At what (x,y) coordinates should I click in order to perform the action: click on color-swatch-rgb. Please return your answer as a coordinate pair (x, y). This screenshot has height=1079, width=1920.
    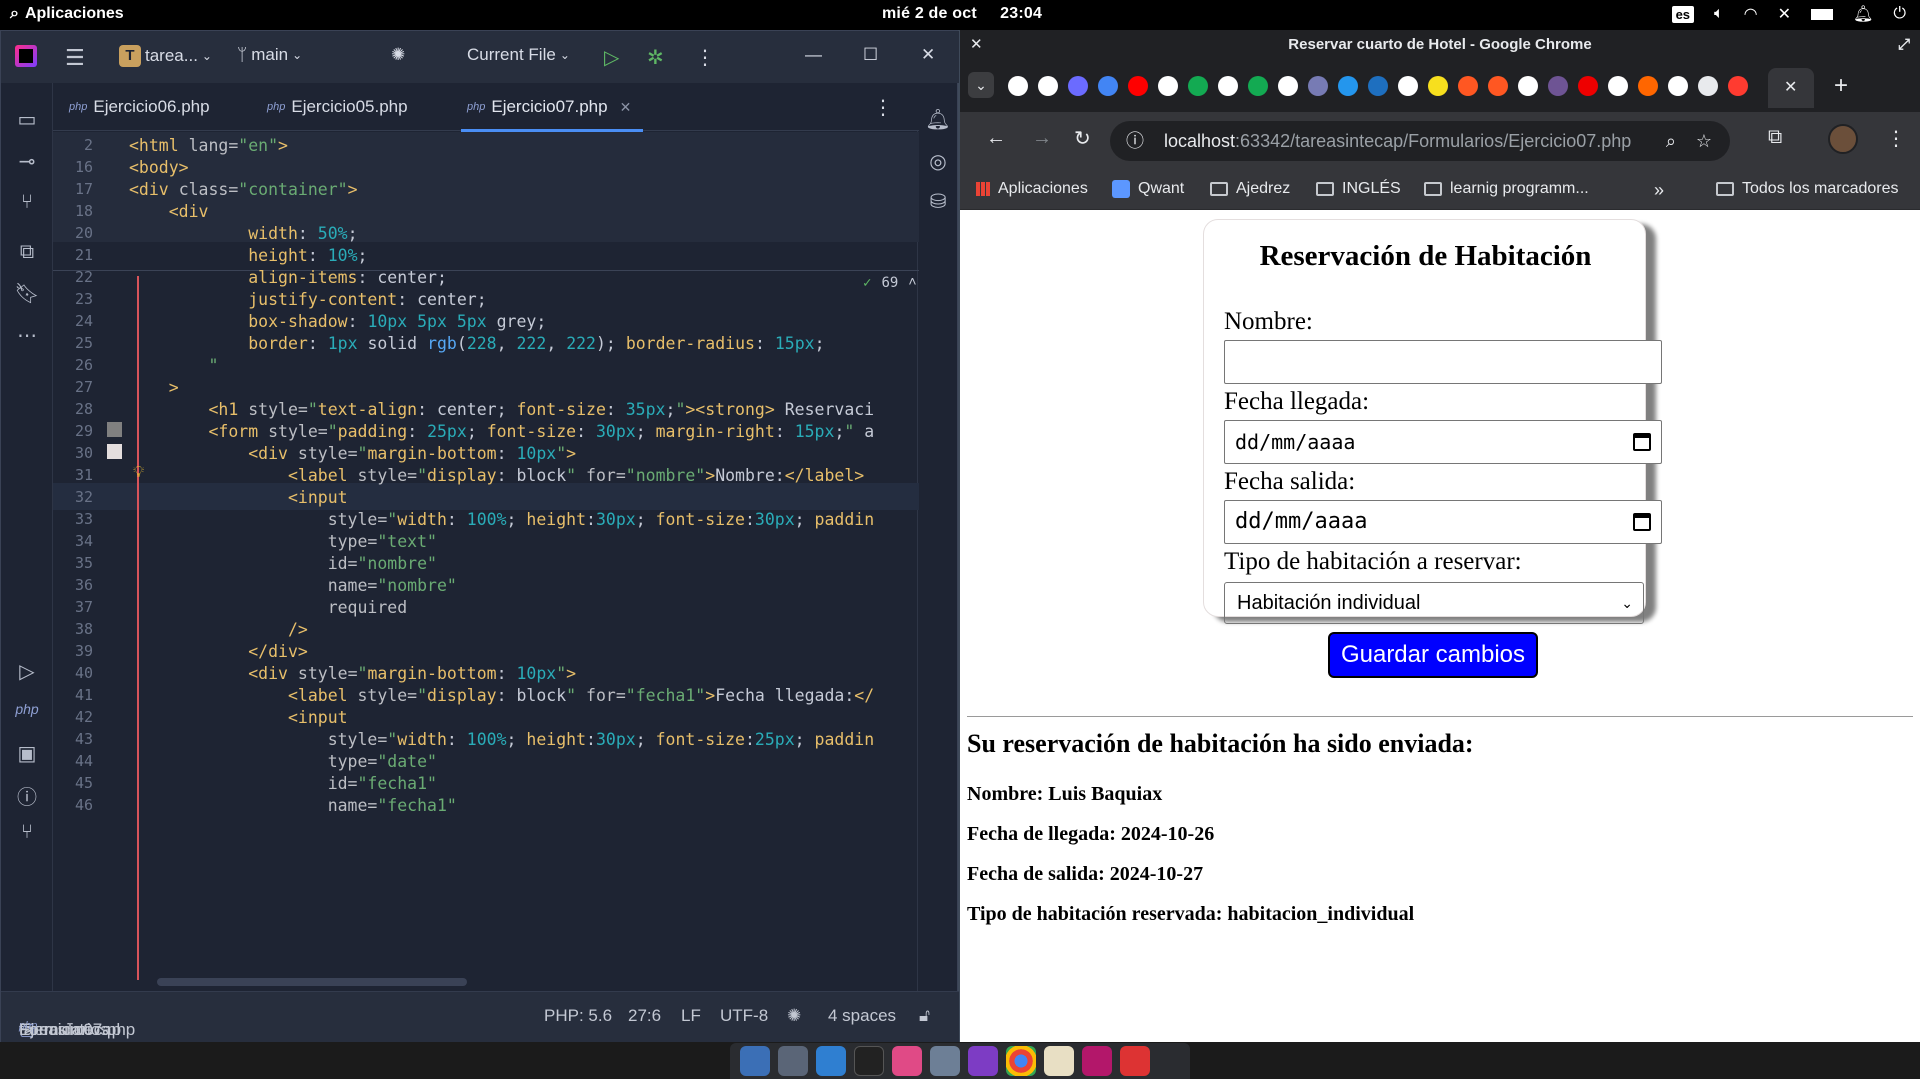
    Looking at the image, I should click on (114, 451).